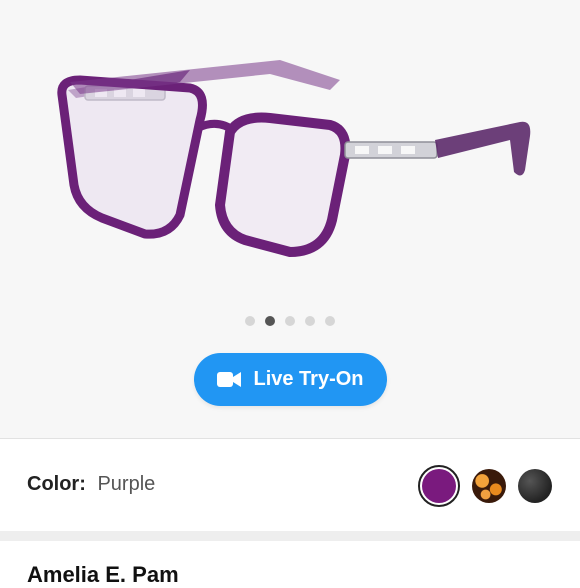  I want to click on live-try-on-label: Live Try-On, so click(308, 379).